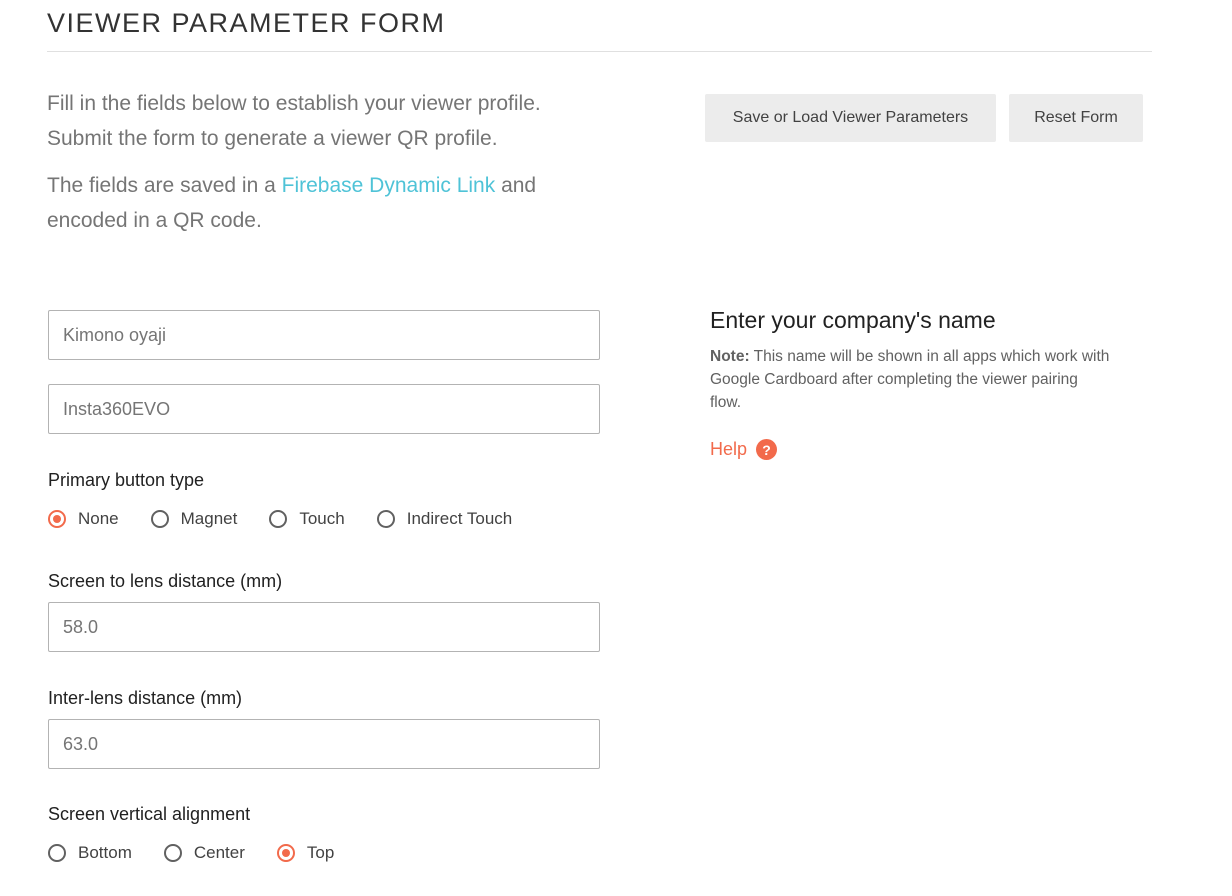 This screenshot has width=1232, height=896. I want to click on radio-option-none: None, so click(83, 519).